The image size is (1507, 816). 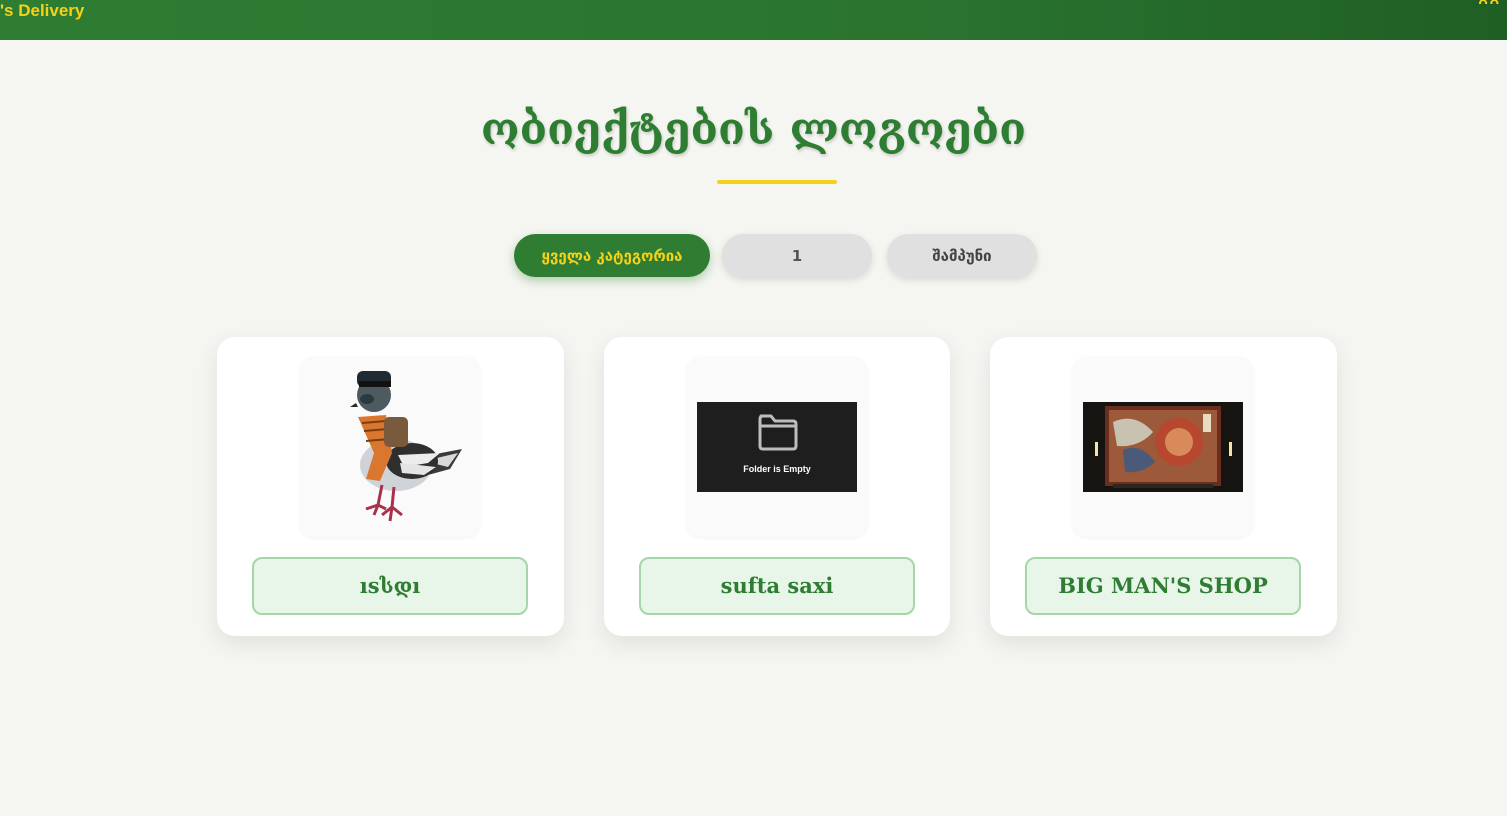 I want to click on object-card: ısსდı, so click(x=390, y=486).